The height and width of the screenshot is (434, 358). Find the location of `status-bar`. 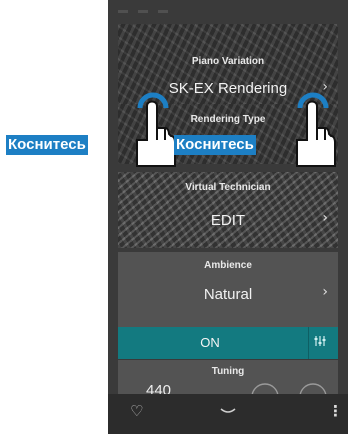

status-bar is located at coordinates (228, 12).